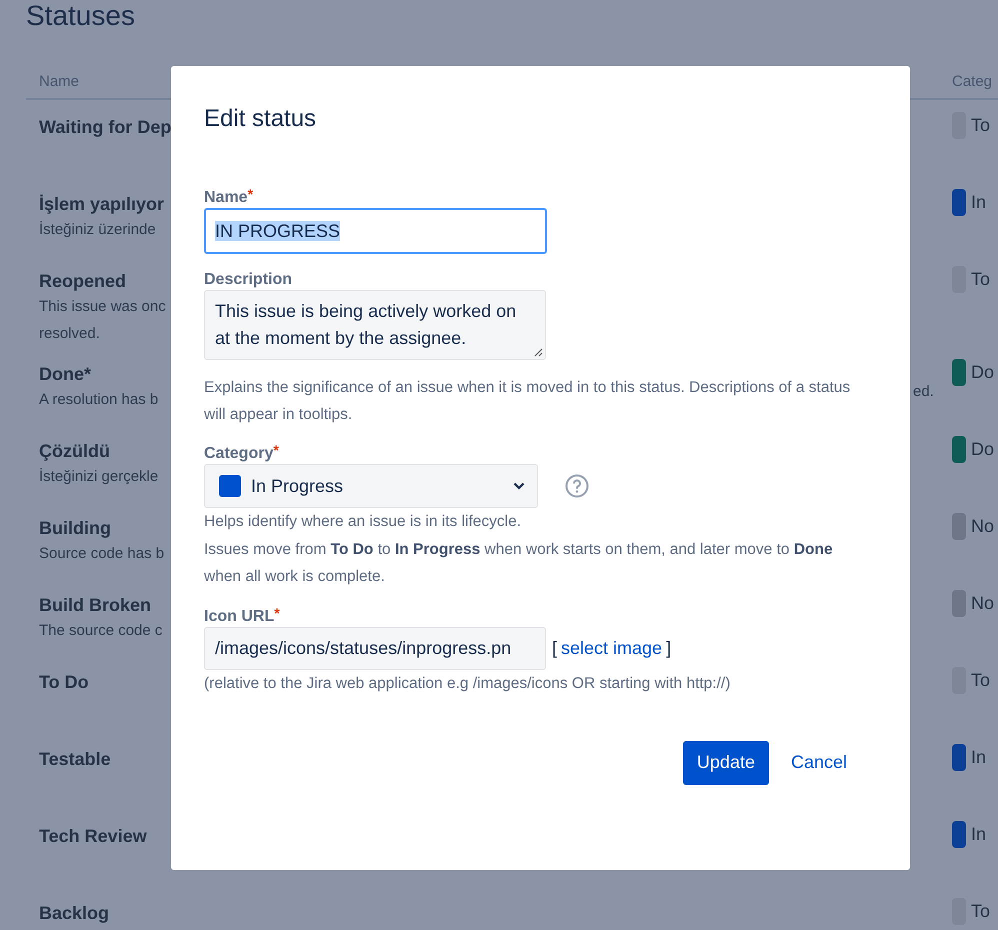 This screenshot has width=998, height=930. I want to click on status-name: Building, so click(75, 528).